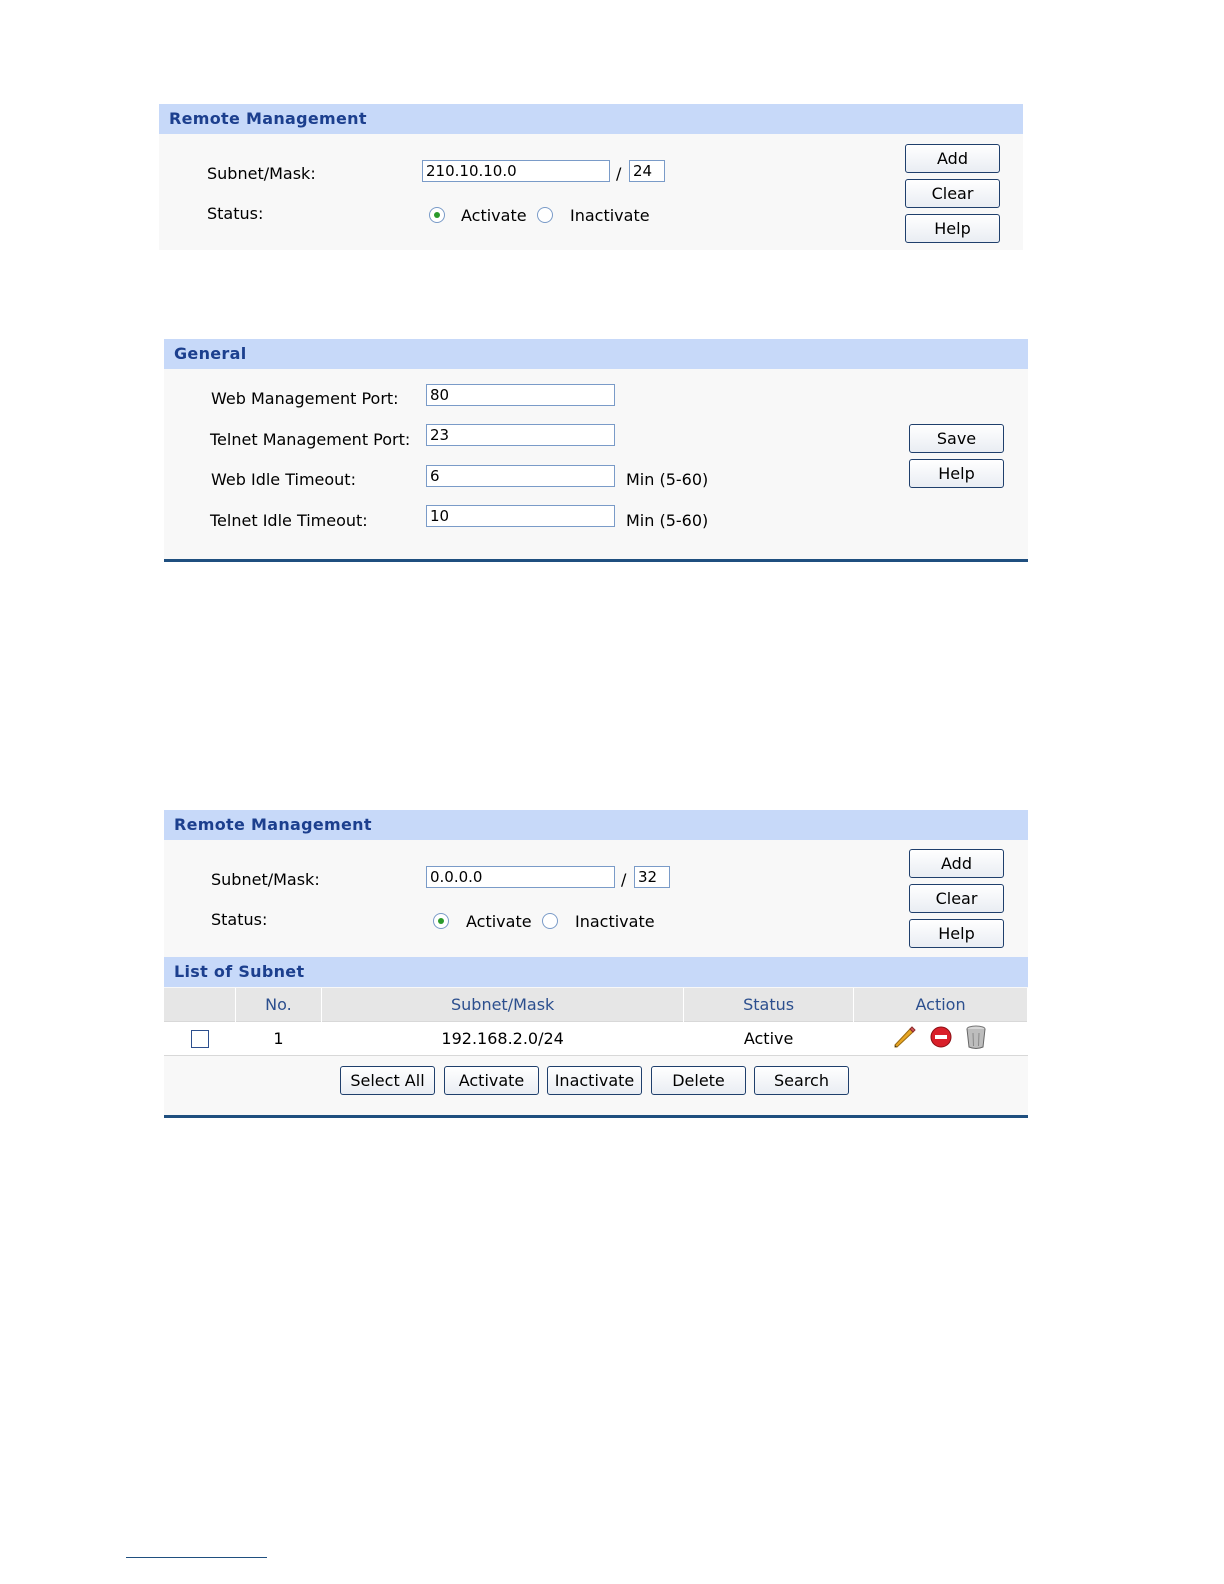 The height and width of the screenshot is (1584, 1224). What do you see at coordinates (520, 516) in the screenshot?
I see `telnet-timeout-input` at bounding box center [520, 516].